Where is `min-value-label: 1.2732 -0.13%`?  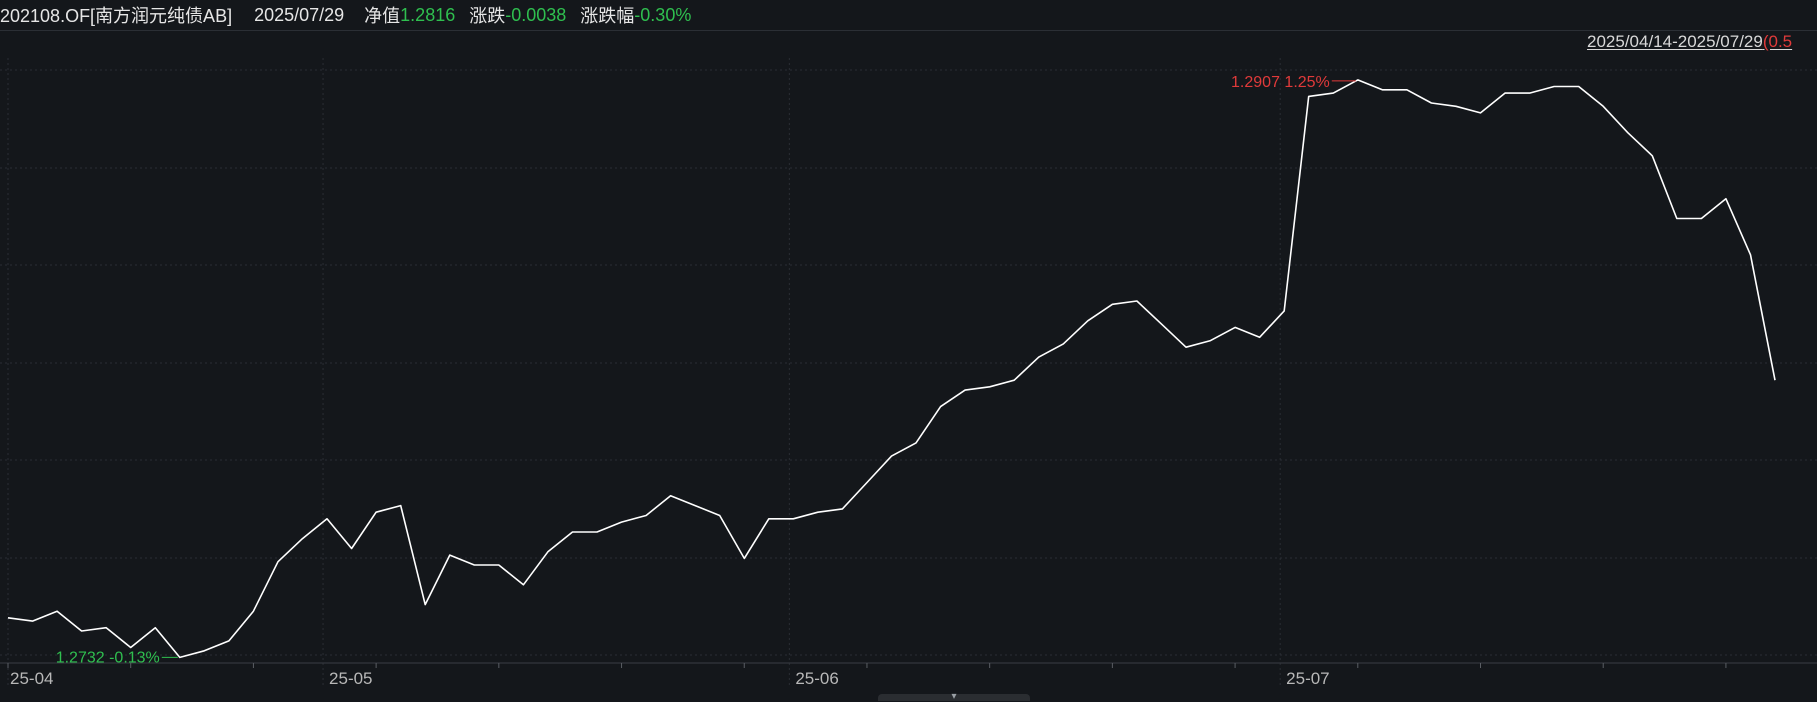 min-value-label: 1.2732 -0.13% is located at coordinates (108, 657).